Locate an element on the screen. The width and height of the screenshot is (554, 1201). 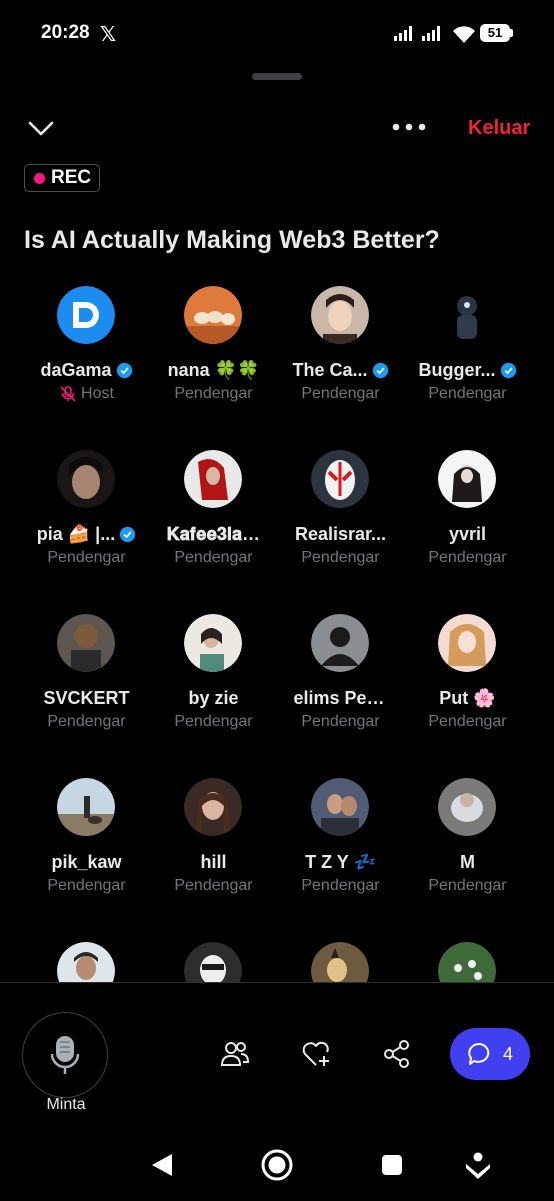
microphone-icon is located at coordinates (65, 1055).